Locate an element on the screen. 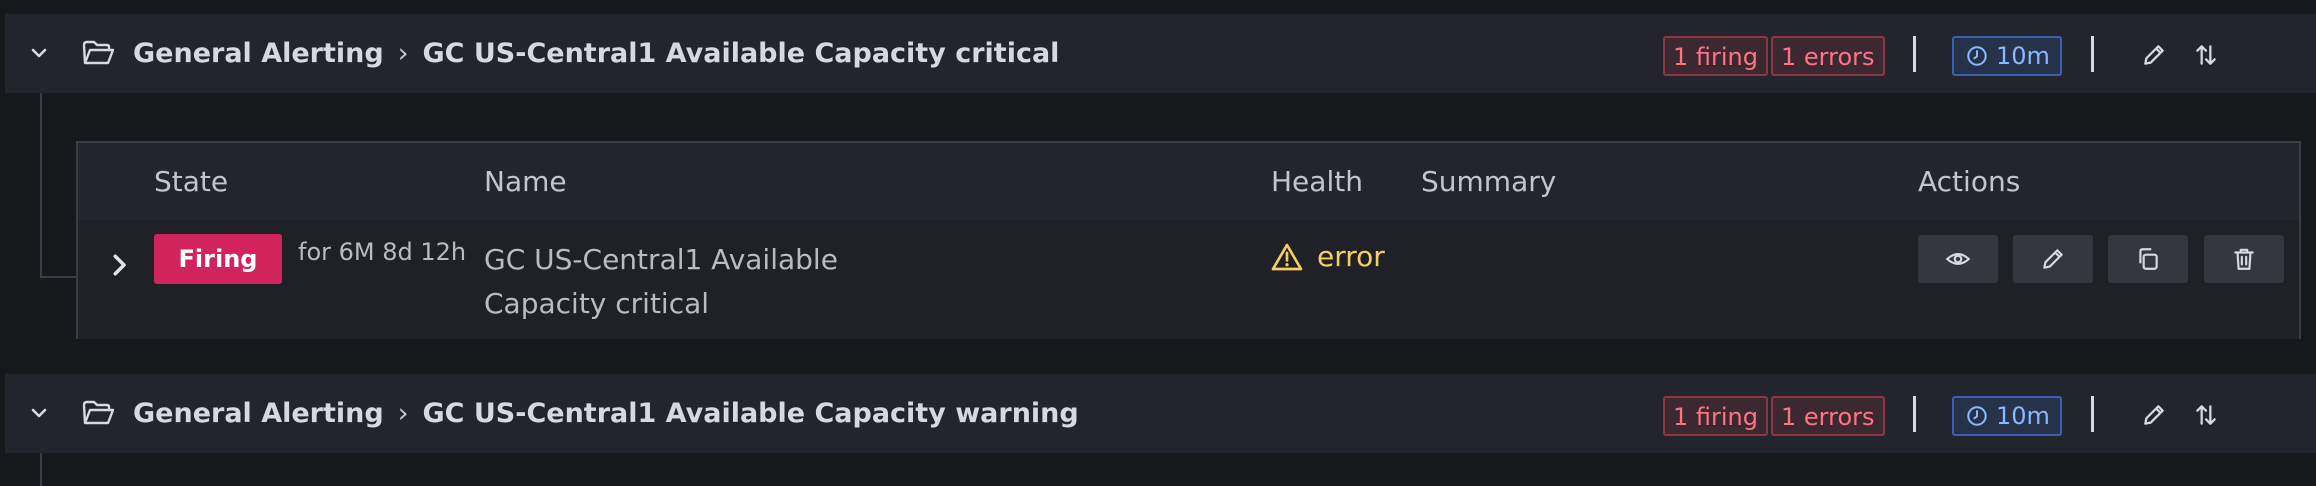 This screenshot has width=2316, height=486. health-label: error is located at coordinates (1351, 256).